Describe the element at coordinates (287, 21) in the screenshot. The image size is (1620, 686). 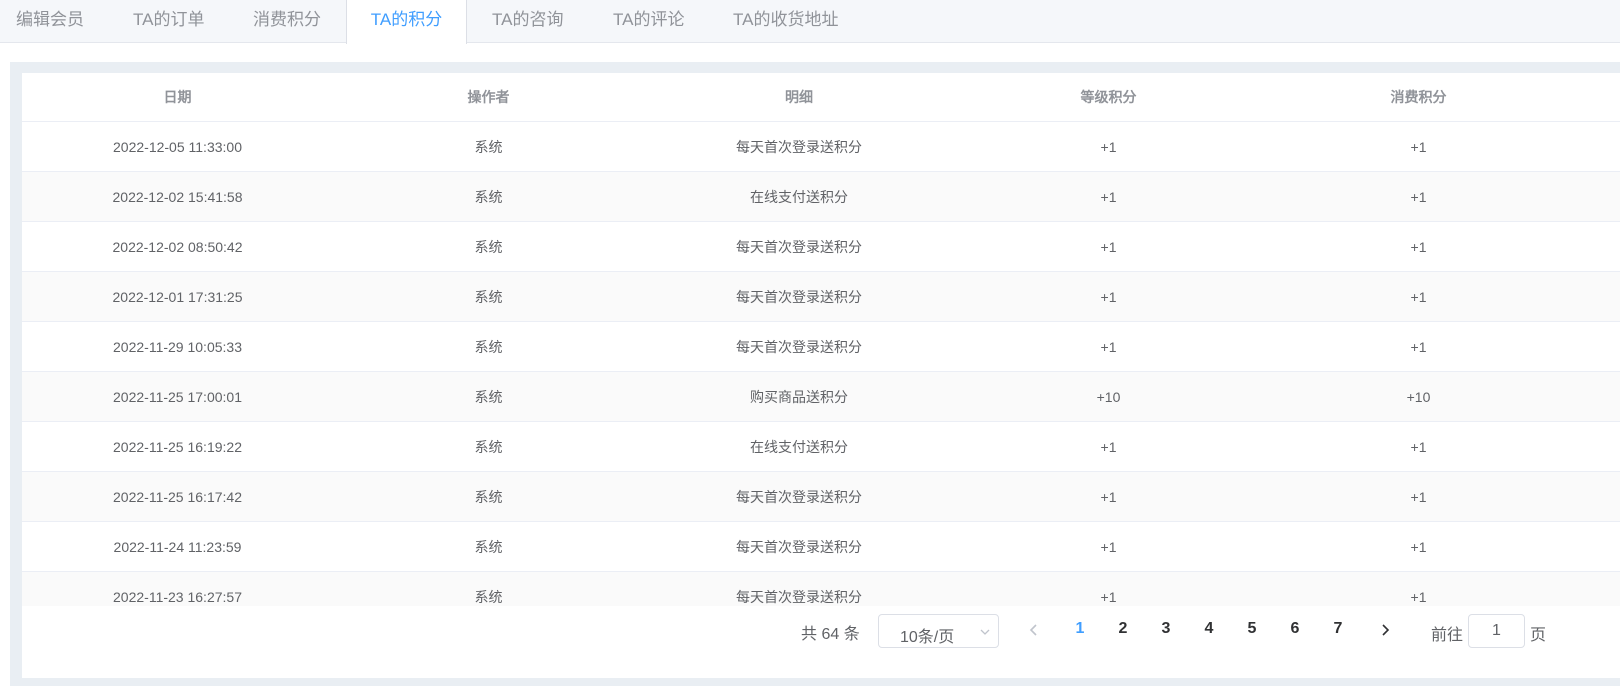
I see `tab-consume-points: 消费积分` at that location.